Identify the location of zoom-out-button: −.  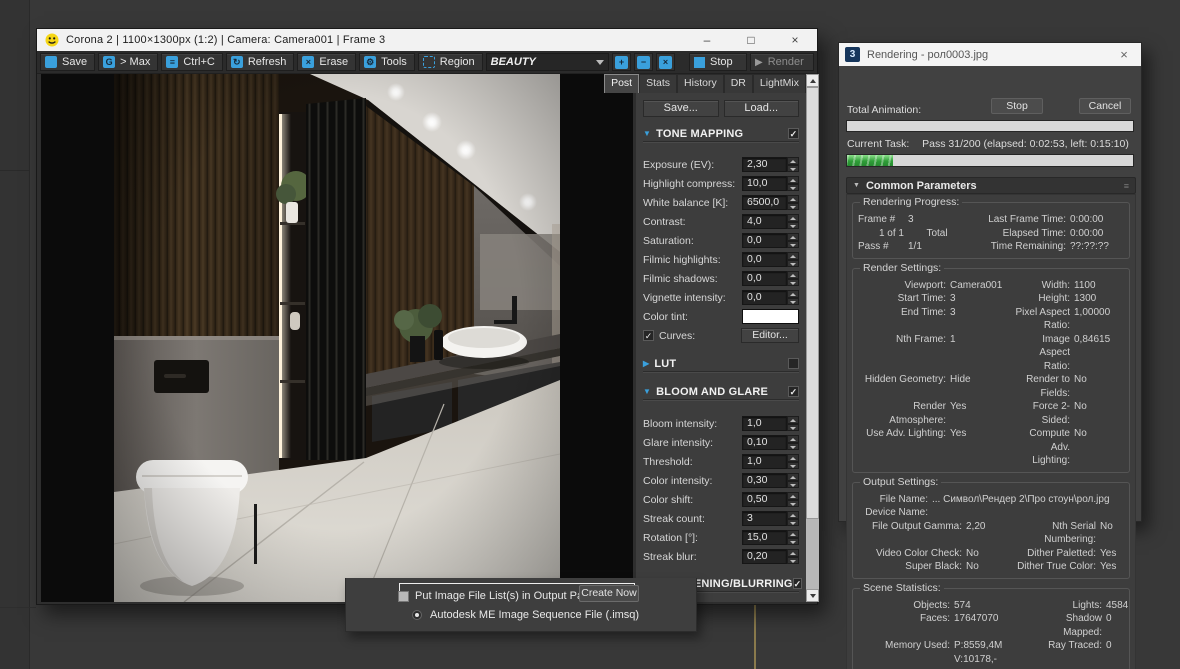
(643, 62).